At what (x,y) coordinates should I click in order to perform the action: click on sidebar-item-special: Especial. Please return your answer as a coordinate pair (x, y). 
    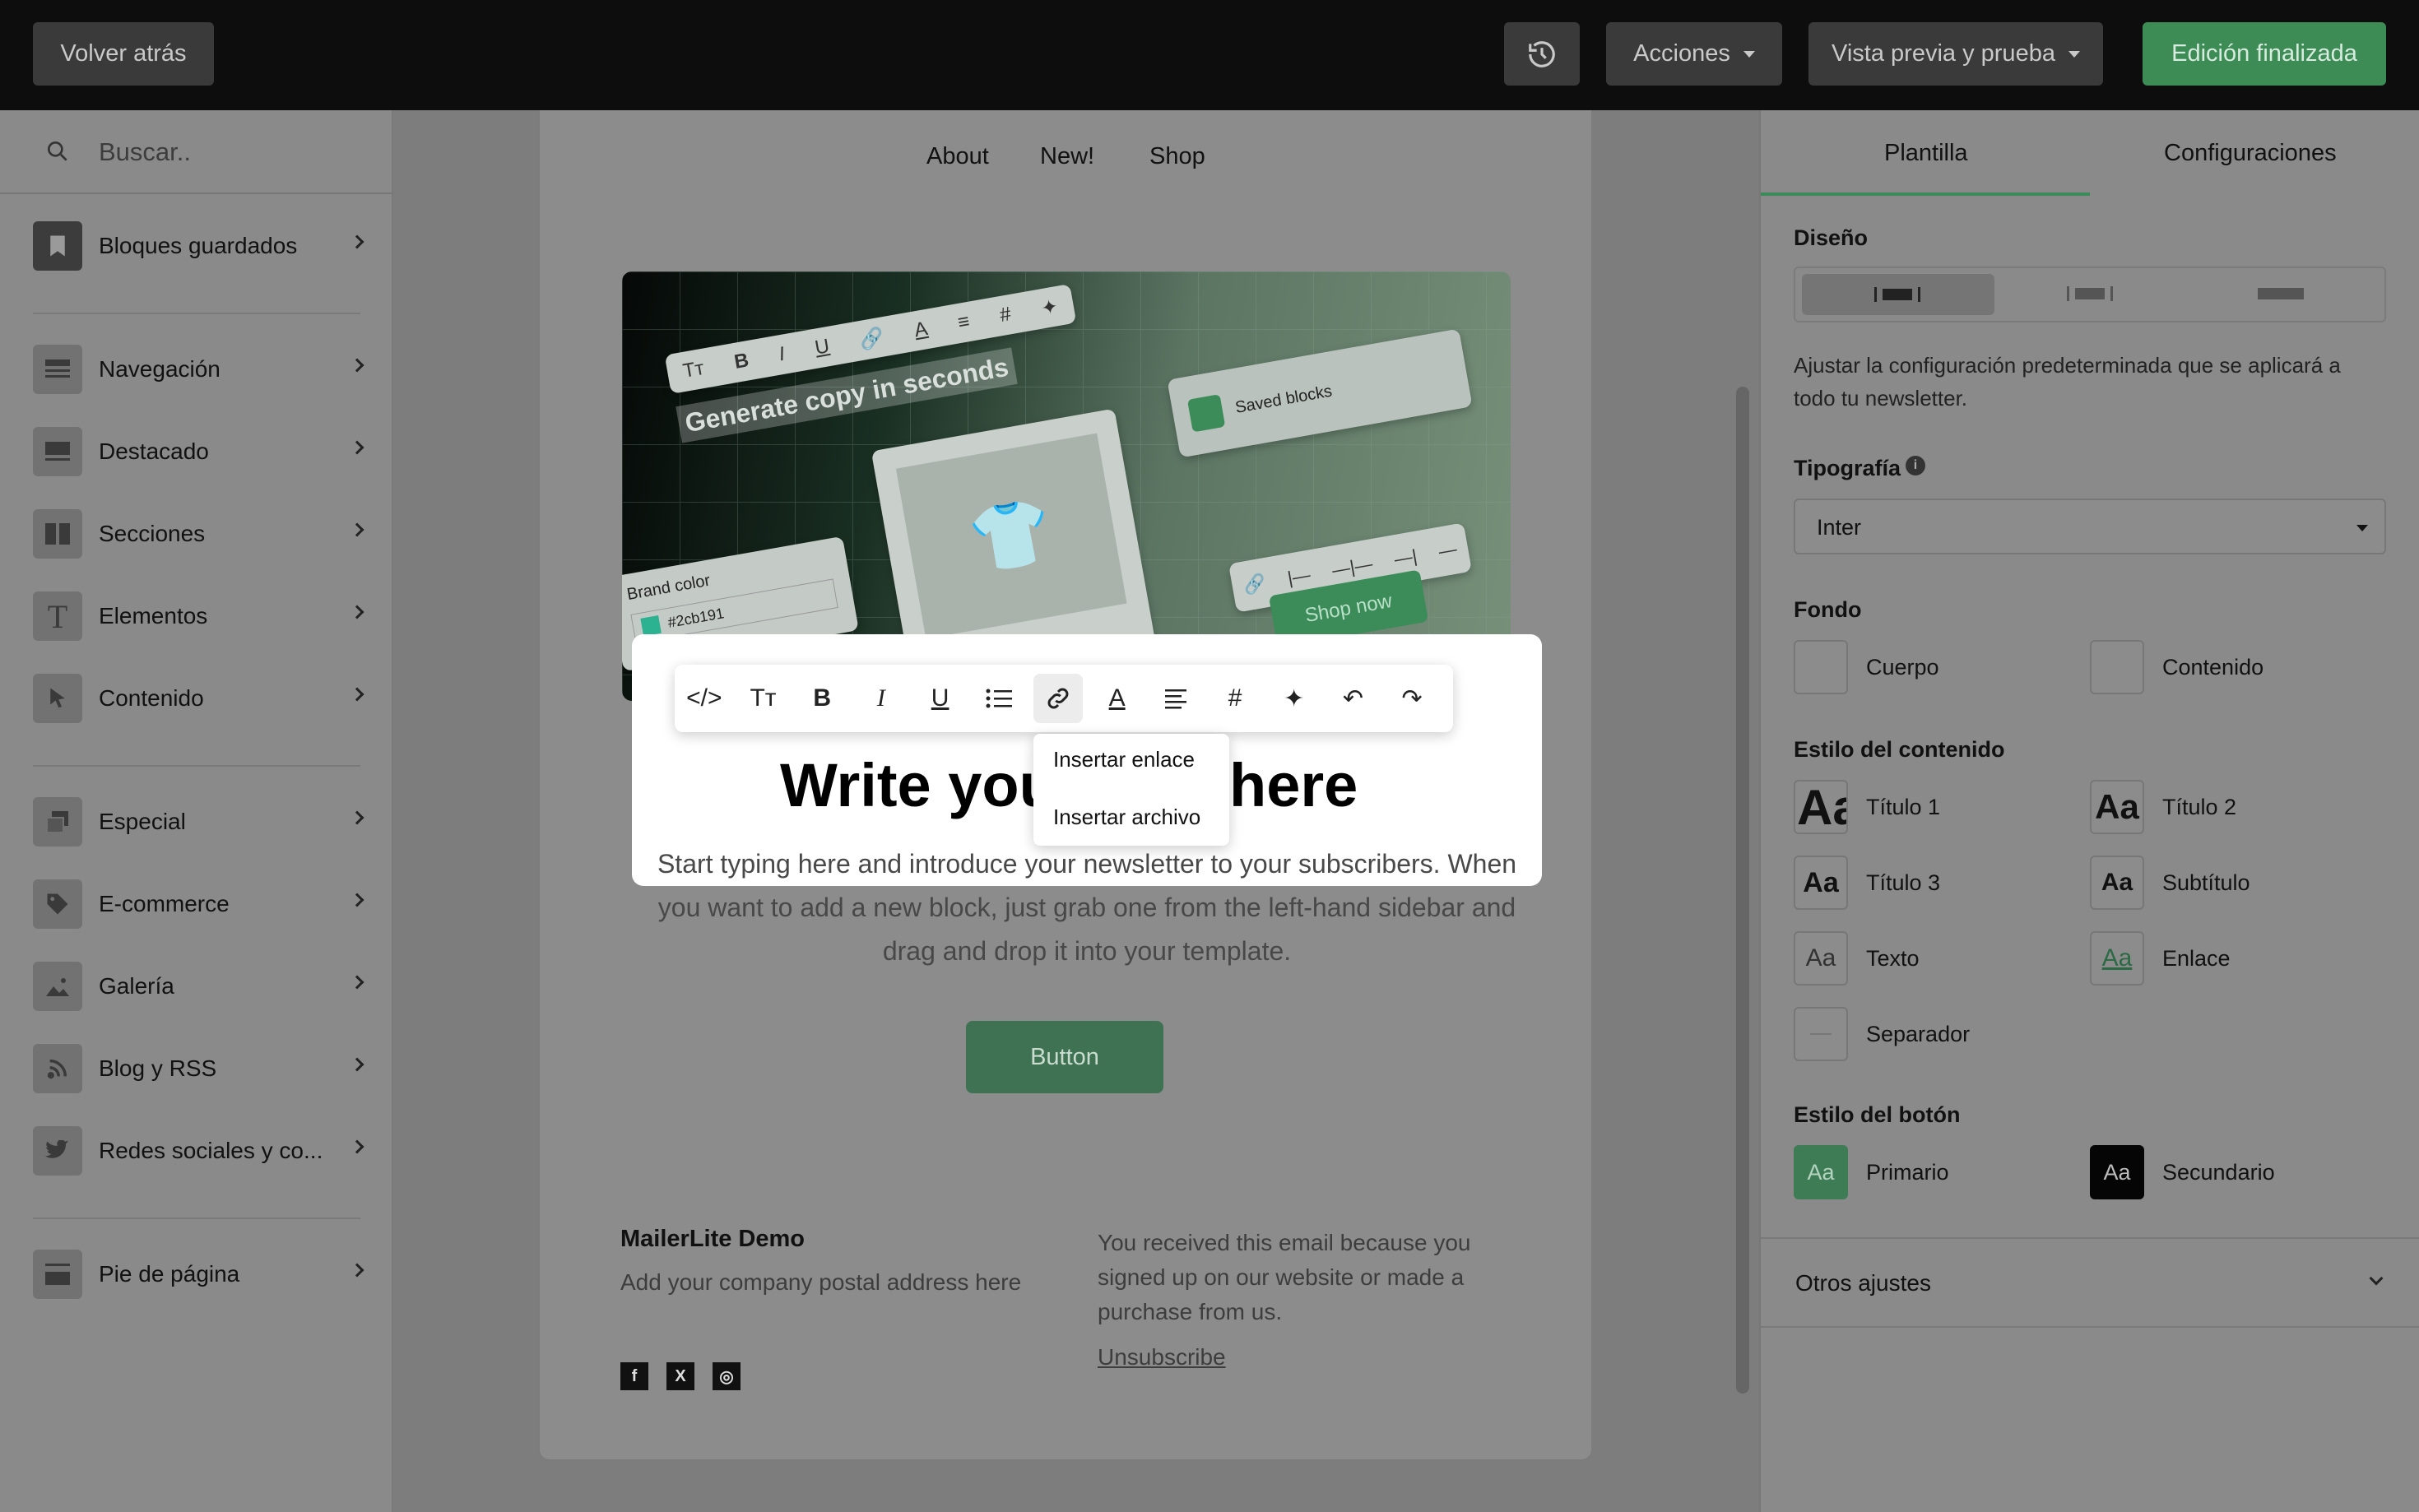
    Looking at the image, I should click on (198, 821).